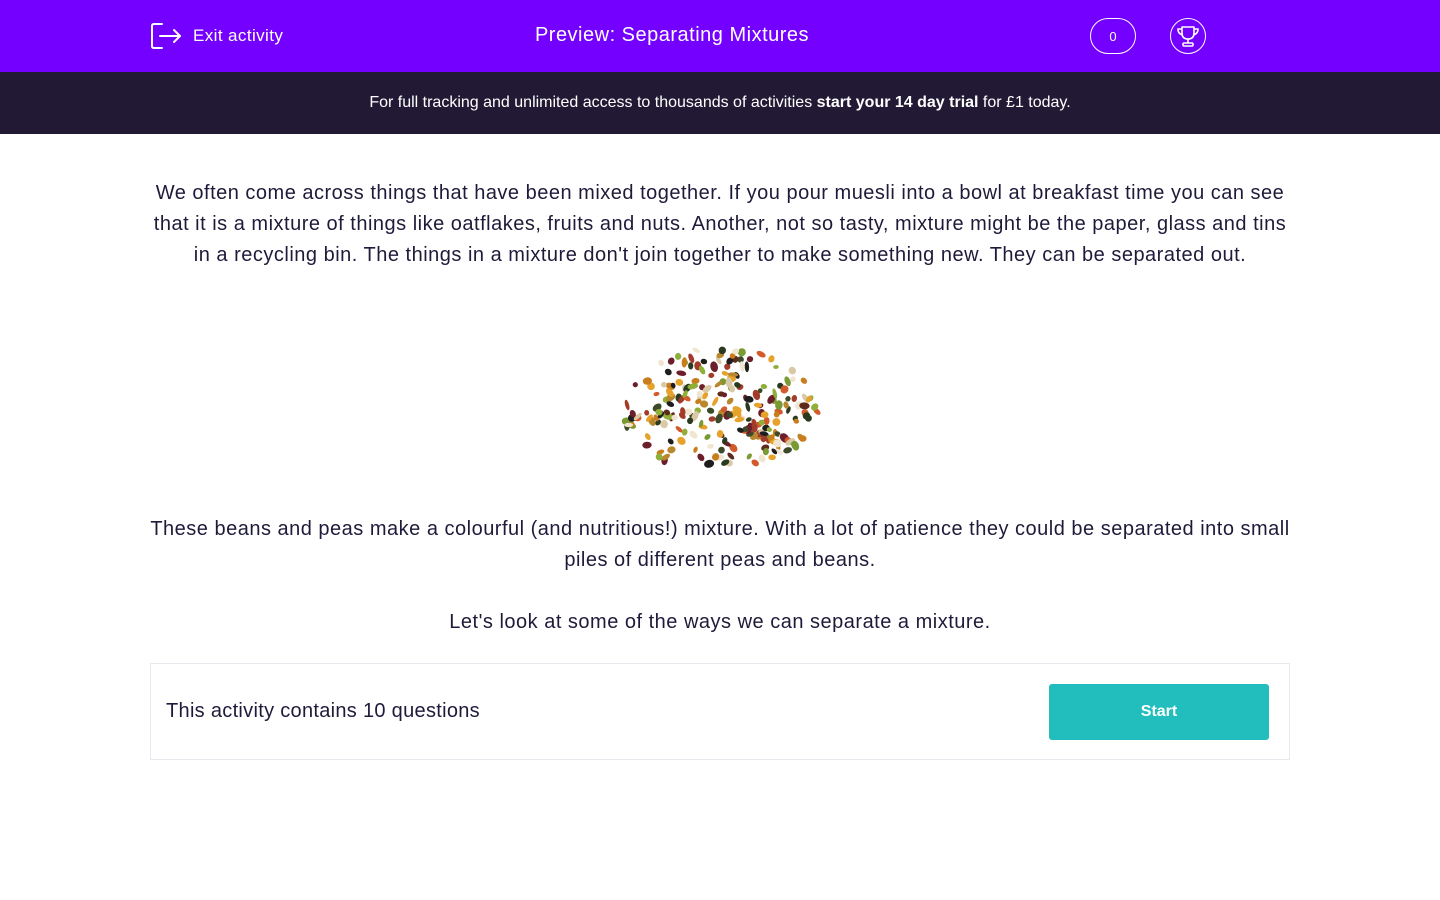 This screenshot has width=1440, height=900. I want to click on question-count-text: This activity contains 10 questions, so click(323, 711).